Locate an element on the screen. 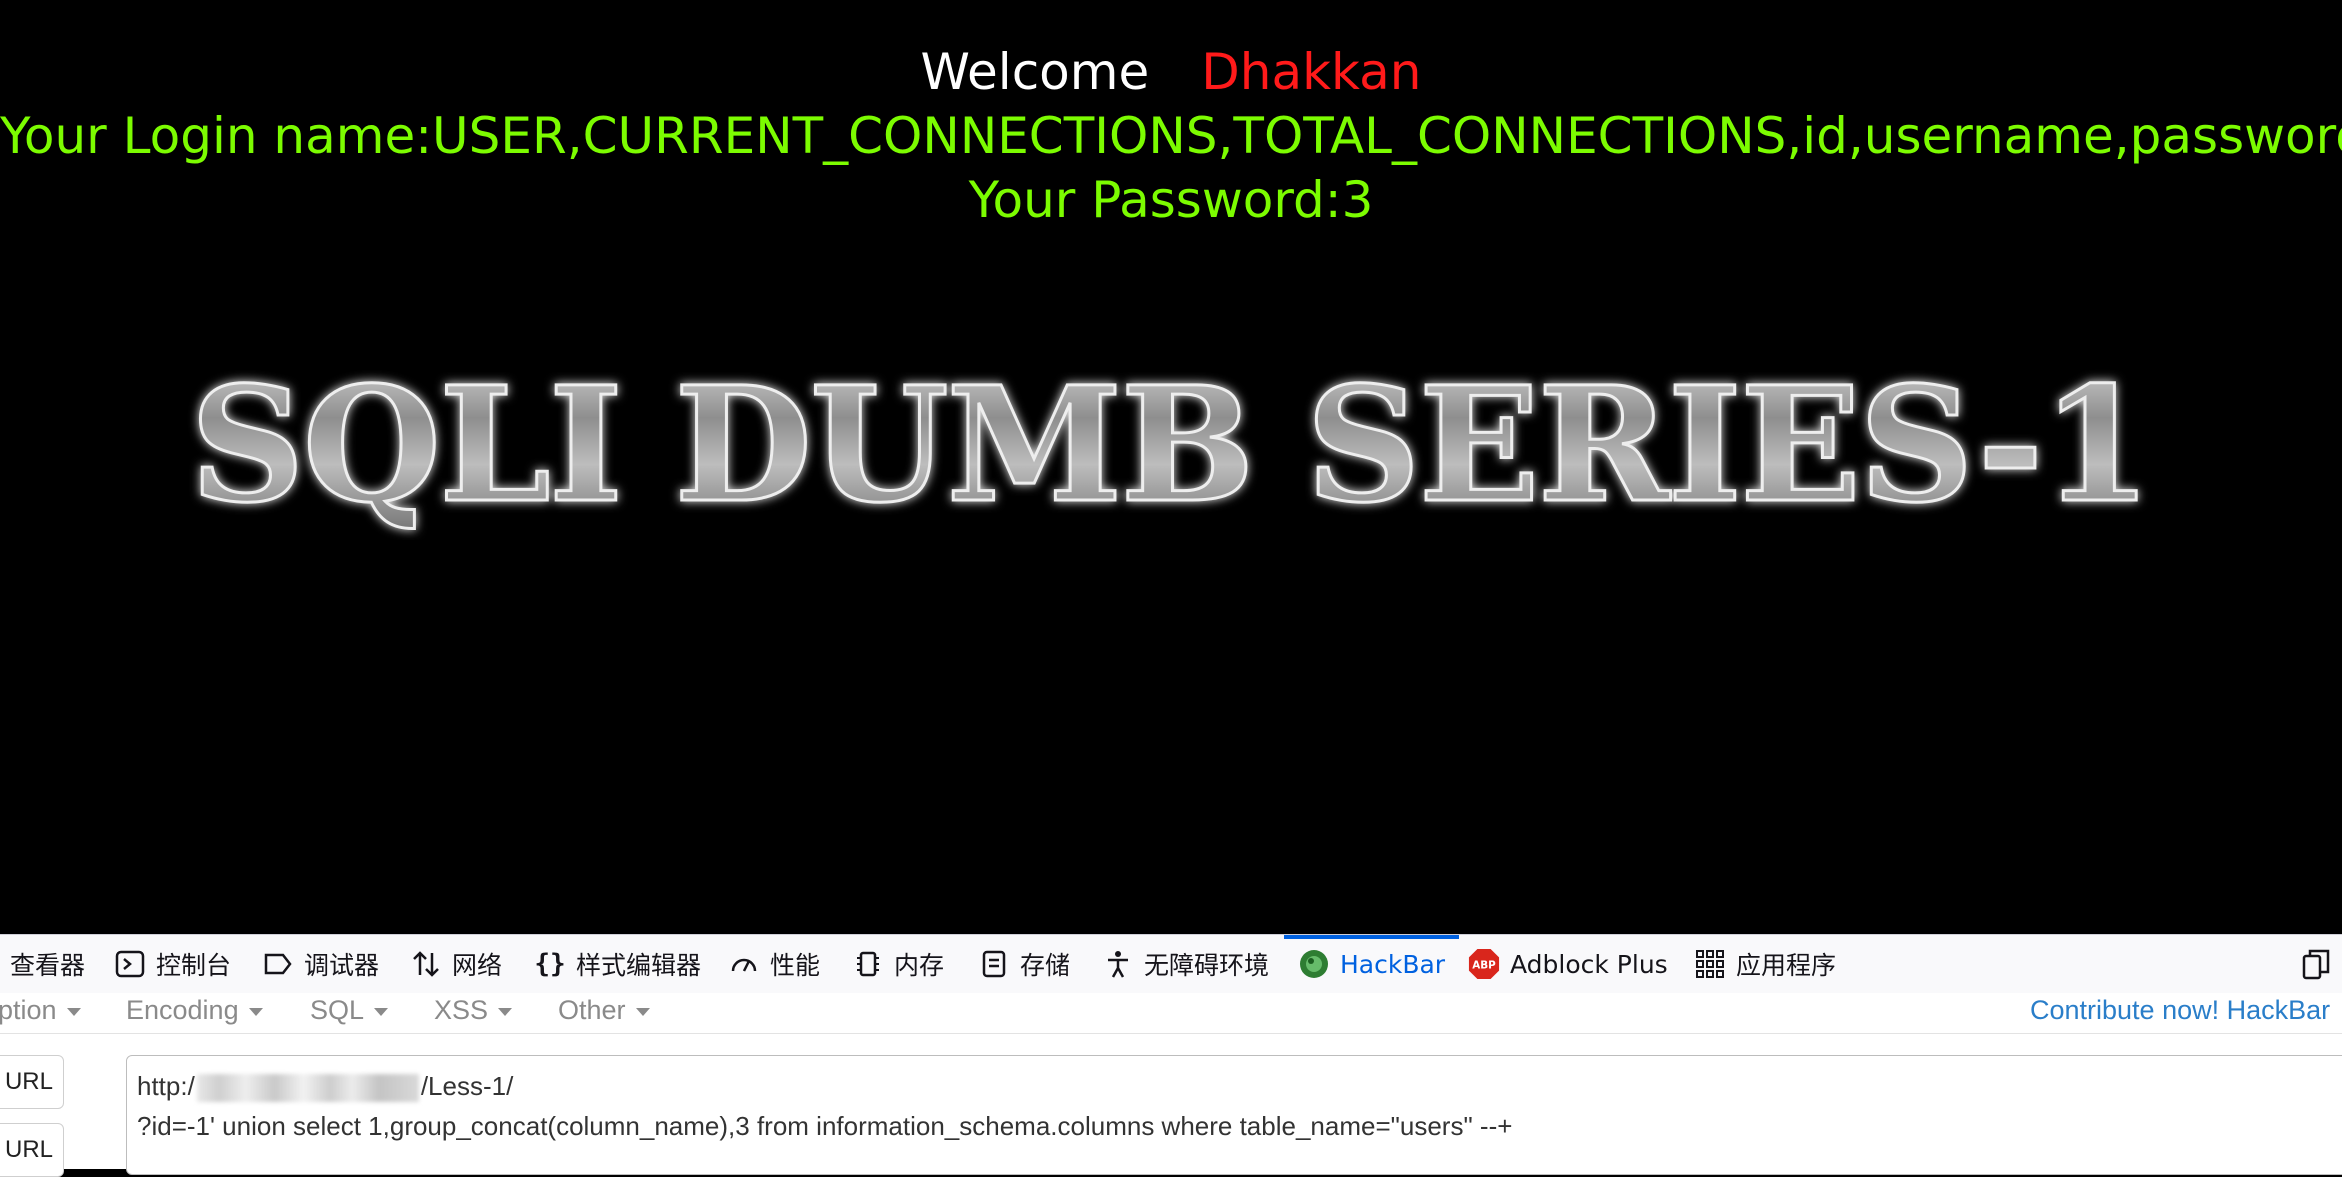 This screenshot has height=1177, width=2342. sql-menu: SQL is located at coordinates (349, 1010).